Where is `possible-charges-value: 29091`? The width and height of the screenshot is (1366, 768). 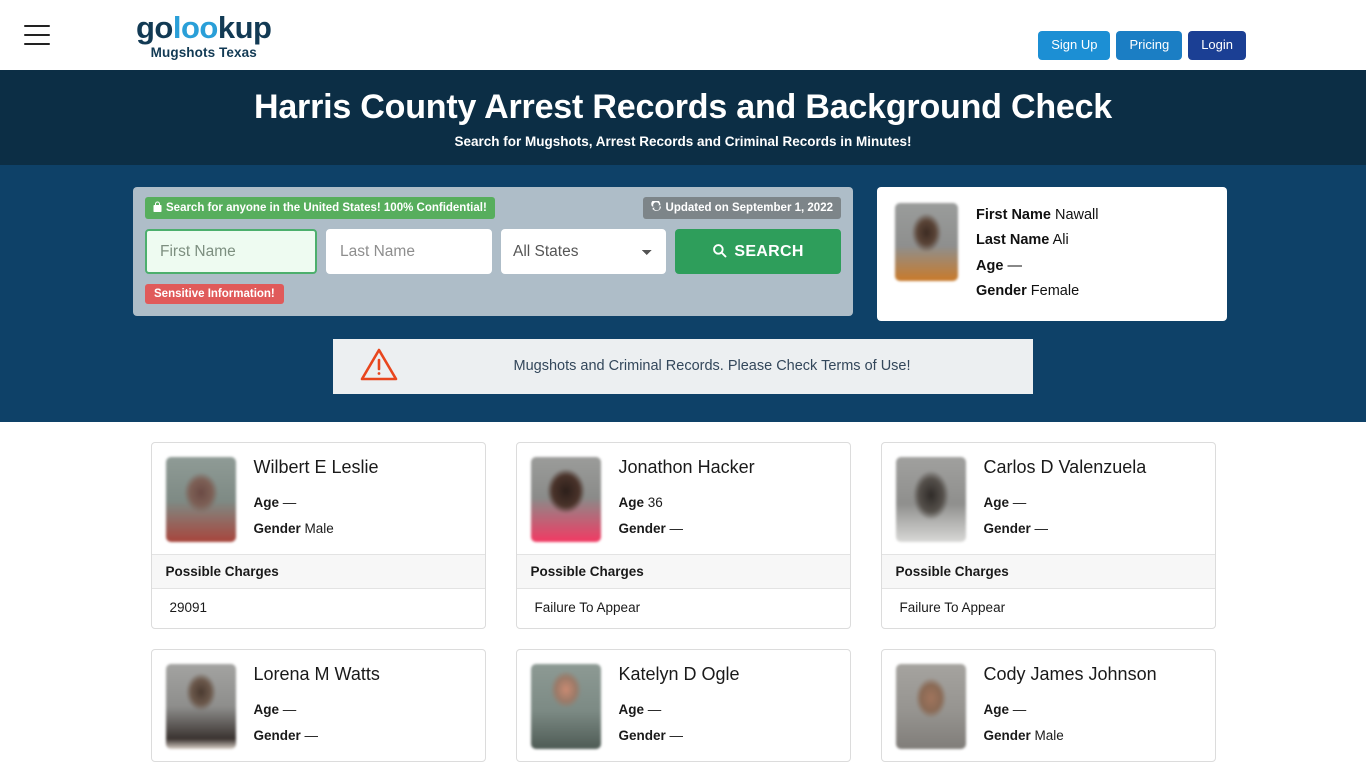
possible-charges-value: 29091 is located at coordinates (188, 607).